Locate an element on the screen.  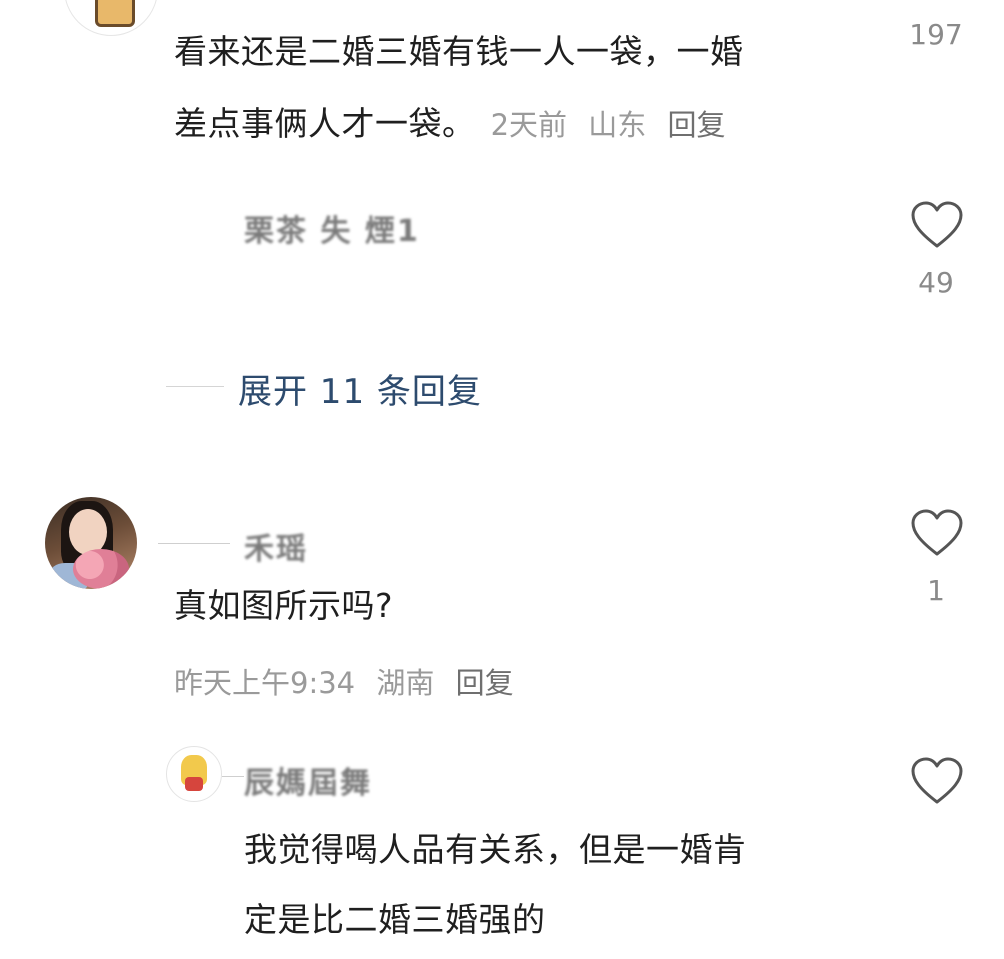
comment-meta: 昨天上午9:34 湖南 回复 is located at coordinates (344, 681).